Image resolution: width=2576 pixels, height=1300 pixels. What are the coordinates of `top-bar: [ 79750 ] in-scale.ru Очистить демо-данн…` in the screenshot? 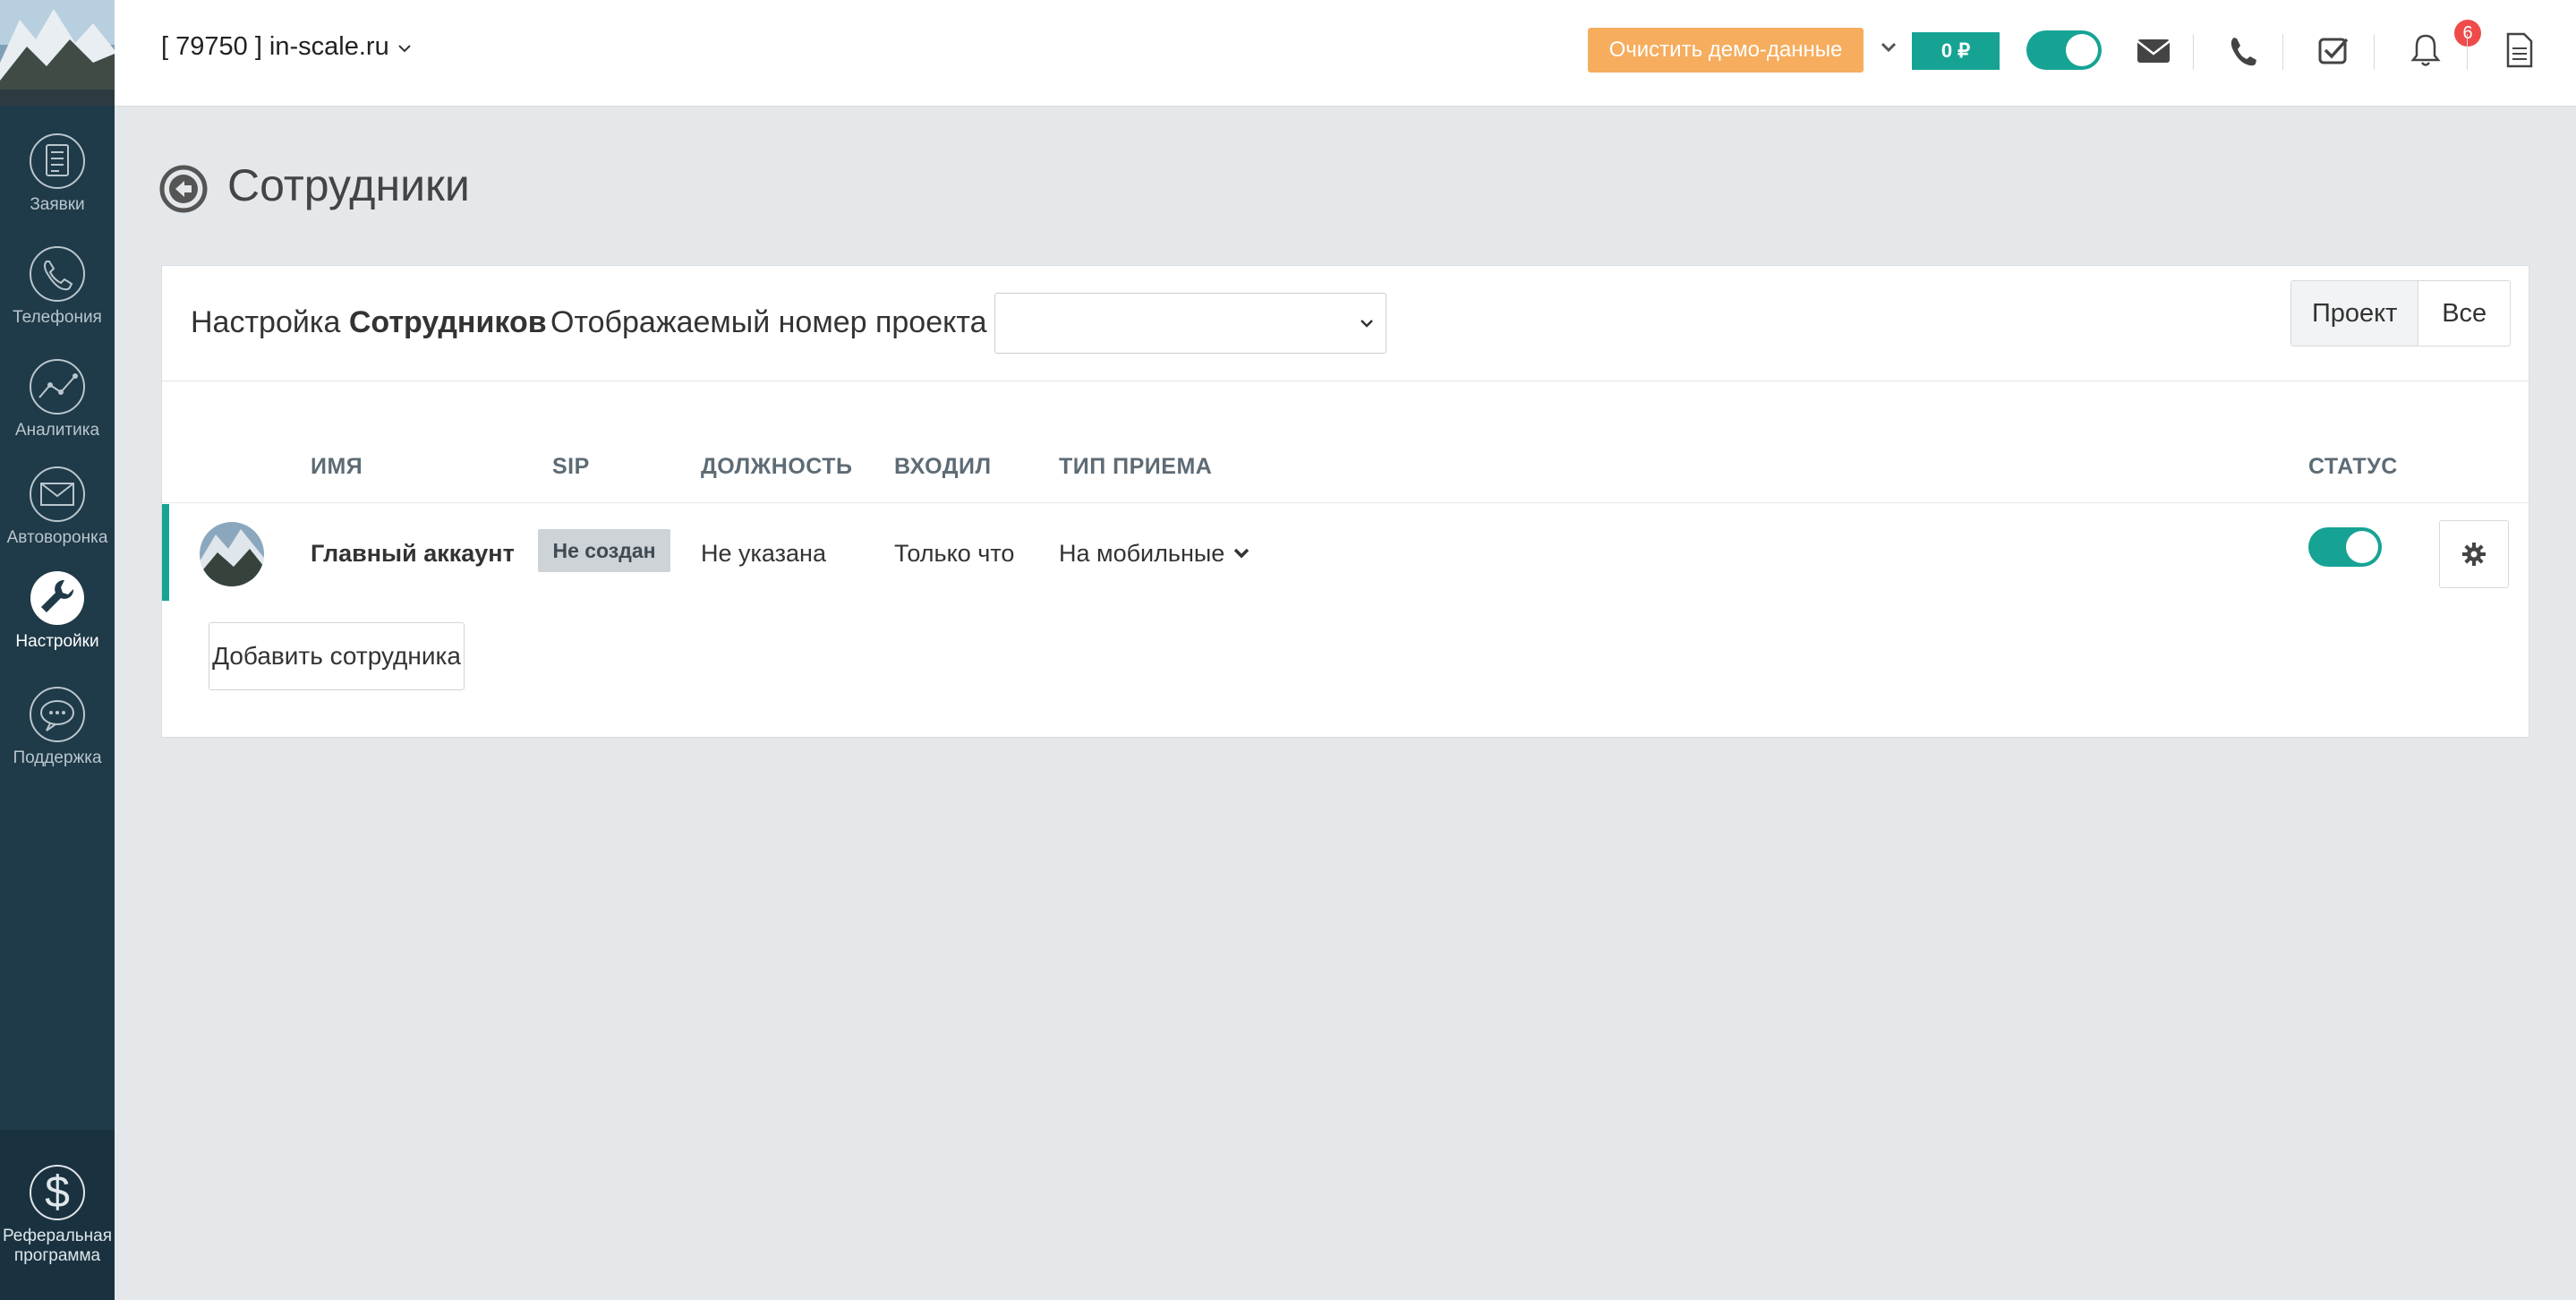 It's located at (1345, 53).